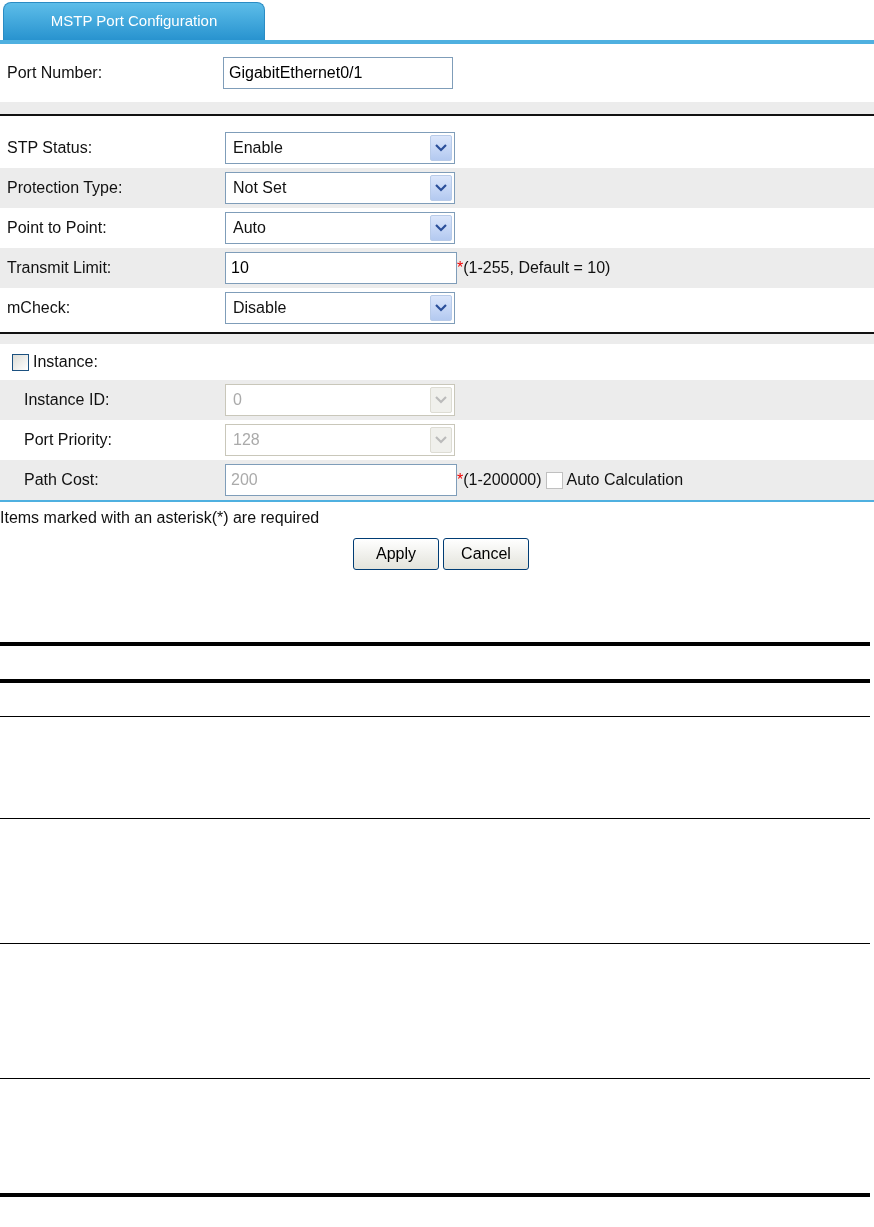 The width and height of the screenshot is (874, 1227). Describe the element at coordinates (160, 518) in the screenshot. I see `required-note: Items marked with an asterisk(*) are required` at that location.